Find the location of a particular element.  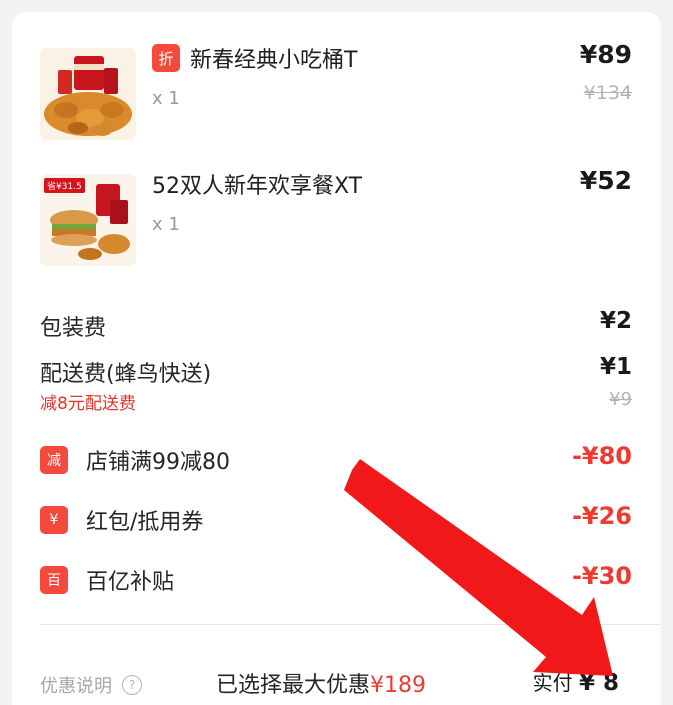

question-icon: ? is located at coordinates (132, 685).